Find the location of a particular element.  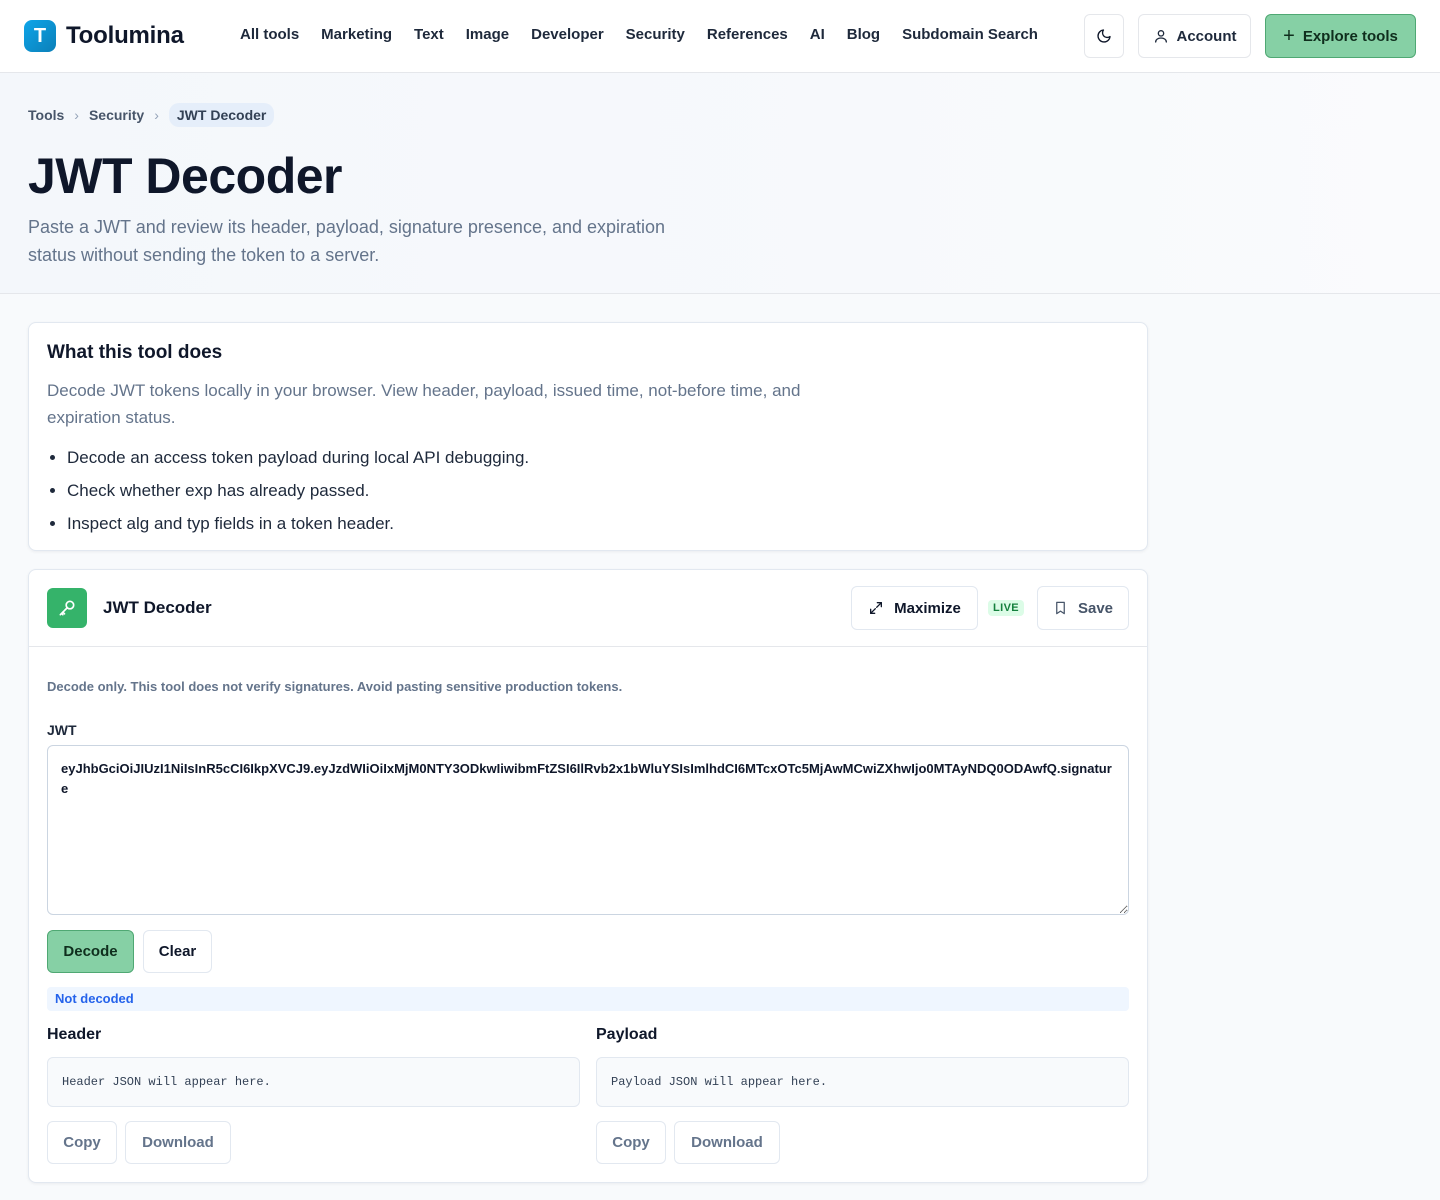

save-button: Save is located at coordinates (1083, 608).